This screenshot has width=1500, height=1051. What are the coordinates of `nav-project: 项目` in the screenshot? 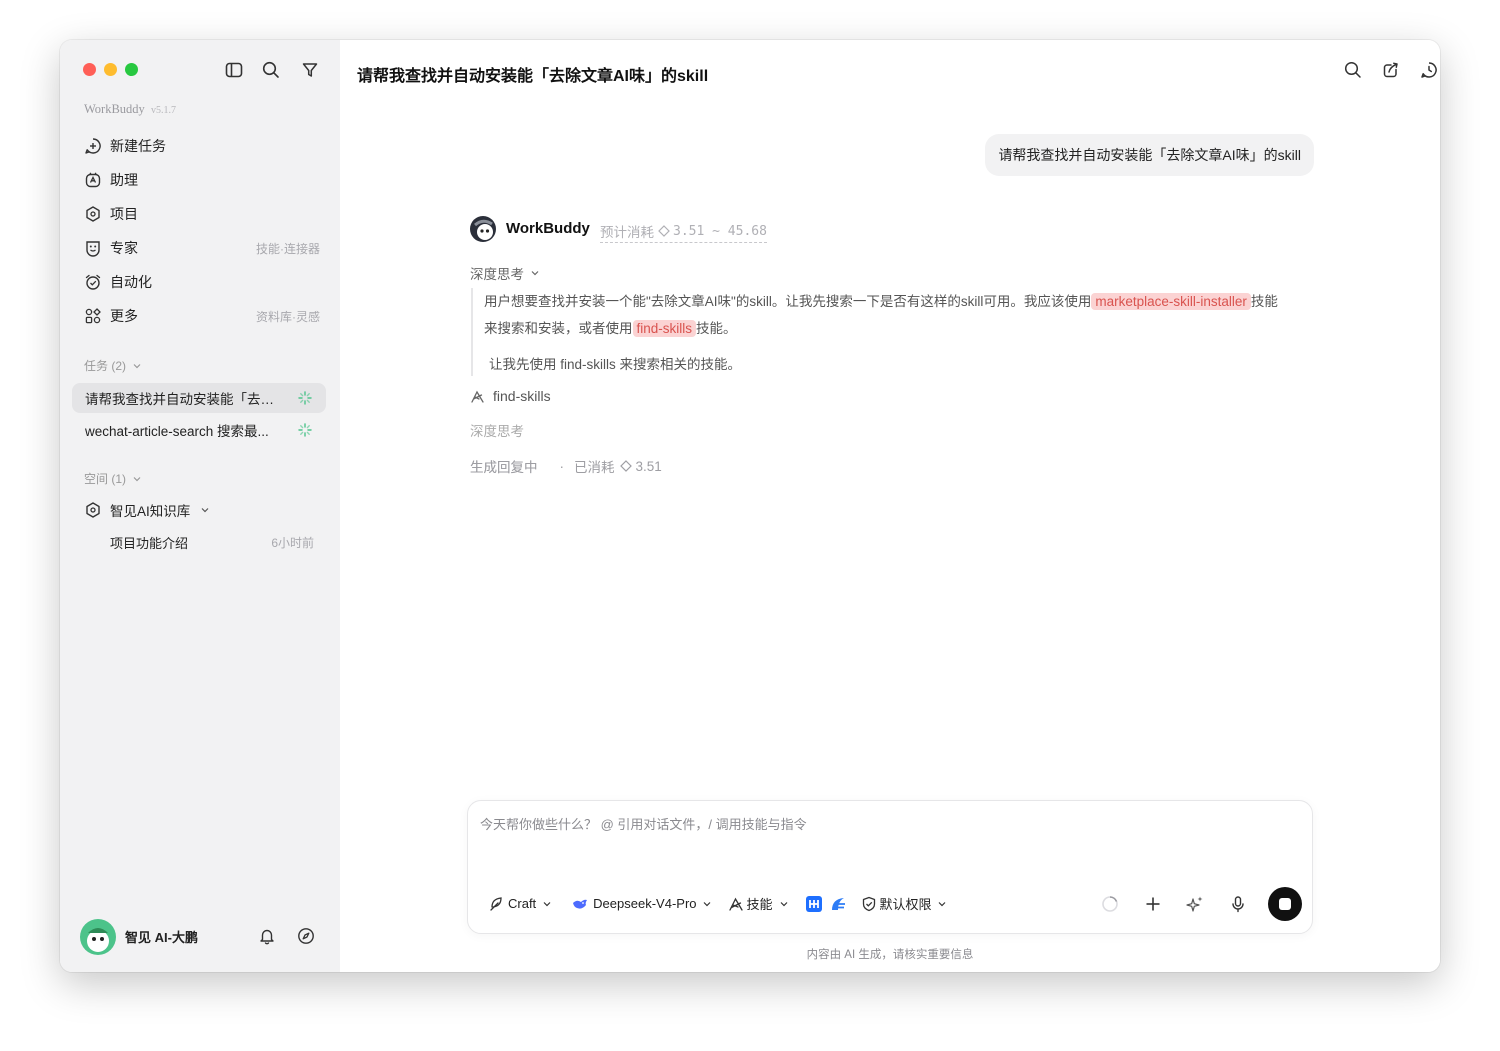 It's located at (111, 214).